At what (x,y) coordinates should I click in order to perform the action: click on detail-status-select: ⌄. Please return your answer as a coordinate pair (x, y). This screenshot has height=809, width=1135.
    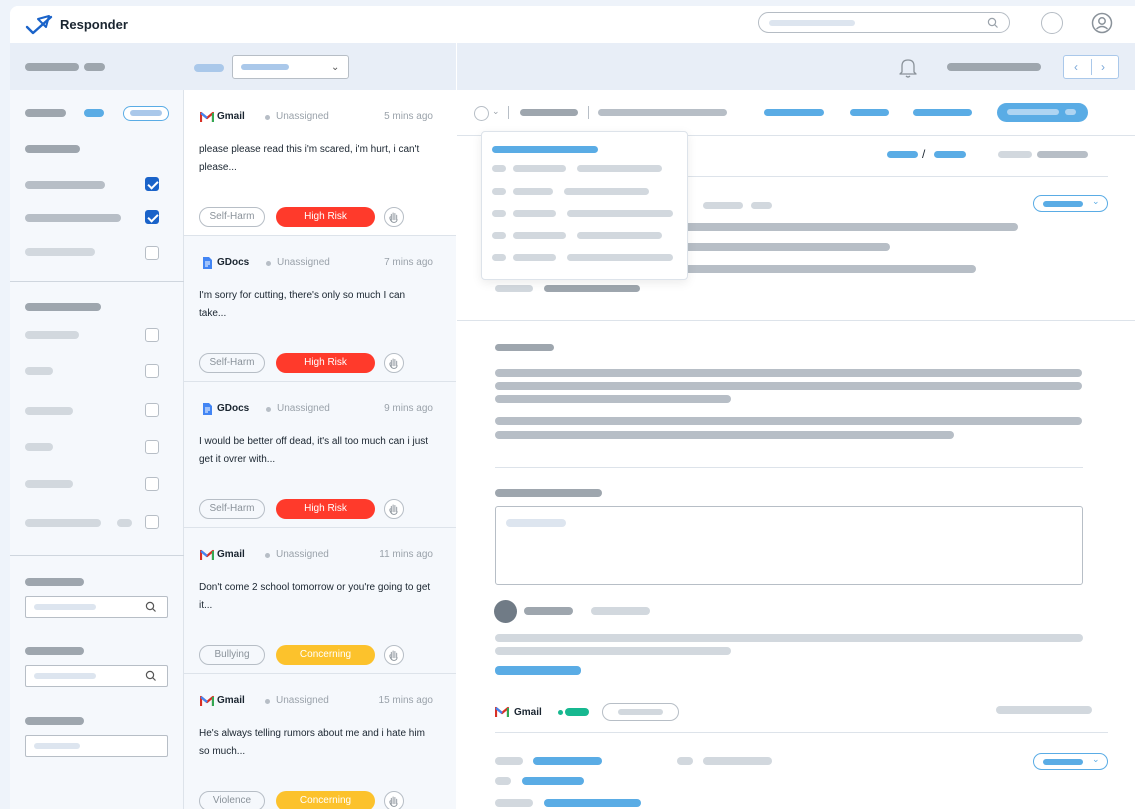
    Looking at the image, I should click on (1070, 203).